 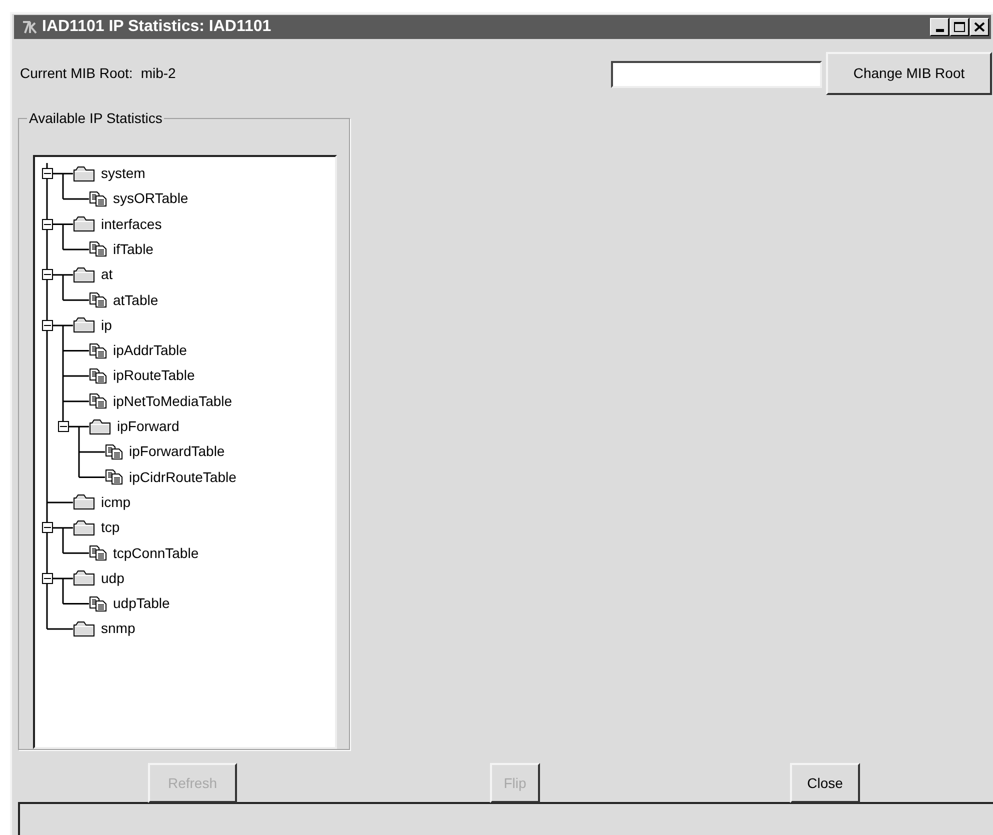 I want to click on tree-item: ipForward, so click(x=148, y=426).